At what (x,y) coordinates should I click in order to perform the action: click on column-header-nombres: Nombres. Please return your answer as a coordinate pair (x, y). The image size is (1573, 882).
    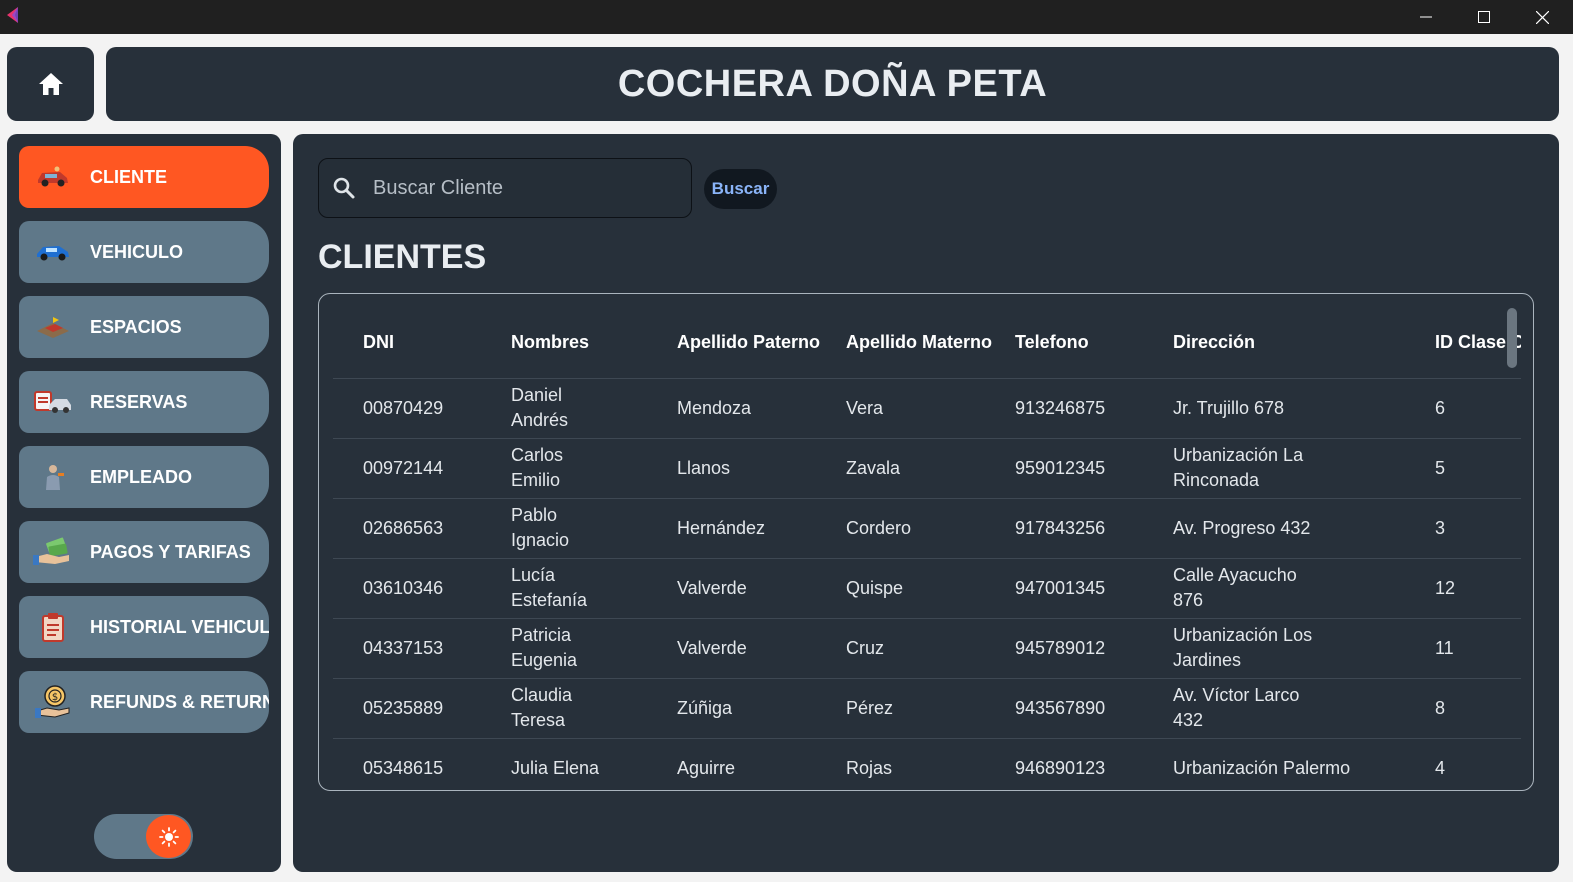
    Looking at the image, I should click on (564, 343).